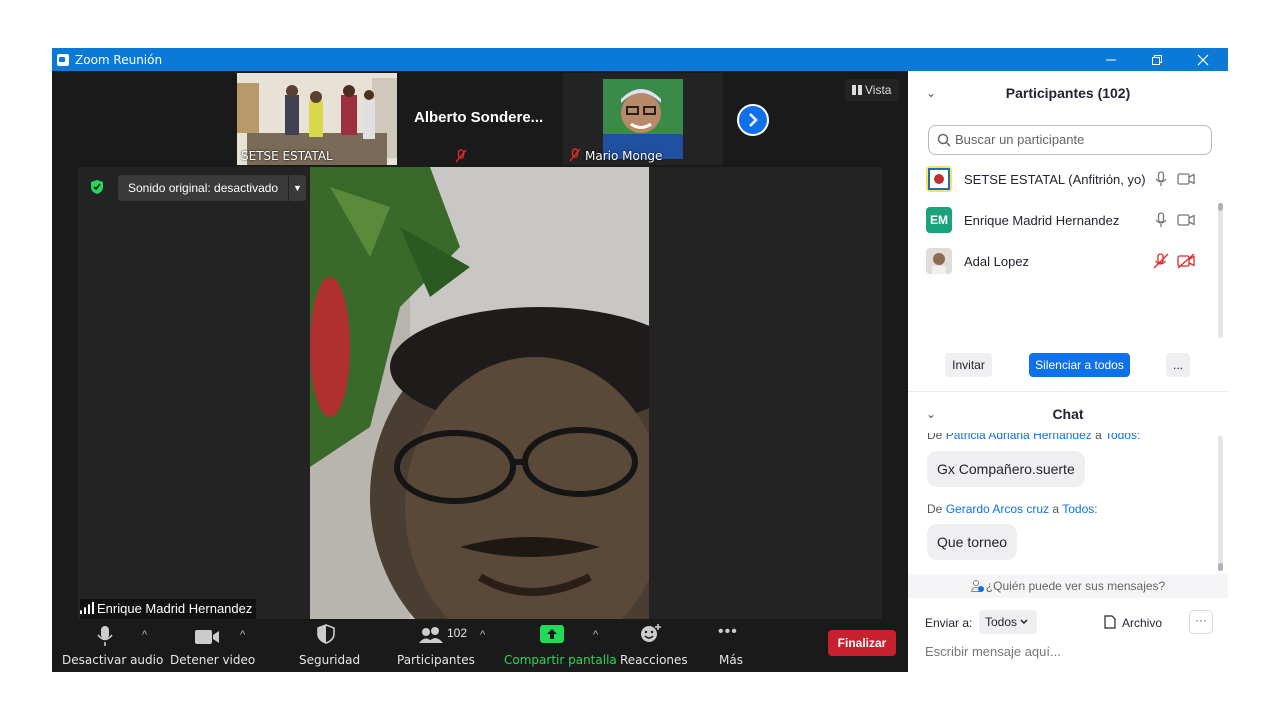 This screenshot has height=720, width=1280. Describe the element at coordinates (939, 179) in the screenshot. I see `setse-logo-avatar` at that location.